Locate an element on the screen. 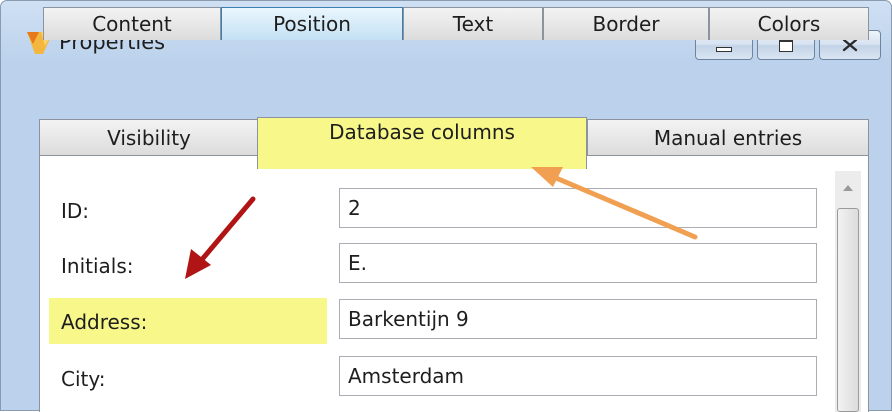 The height and width of the screenshot is (412, 892). orange-arrow-icon is located at coordinates (614, 203).